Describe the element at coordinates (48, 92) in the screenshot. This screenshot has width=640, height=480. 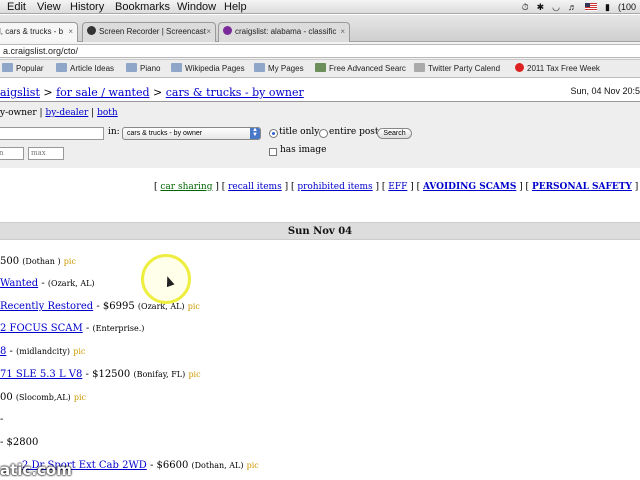
I see `breadcrumb-sep: >` at that location.